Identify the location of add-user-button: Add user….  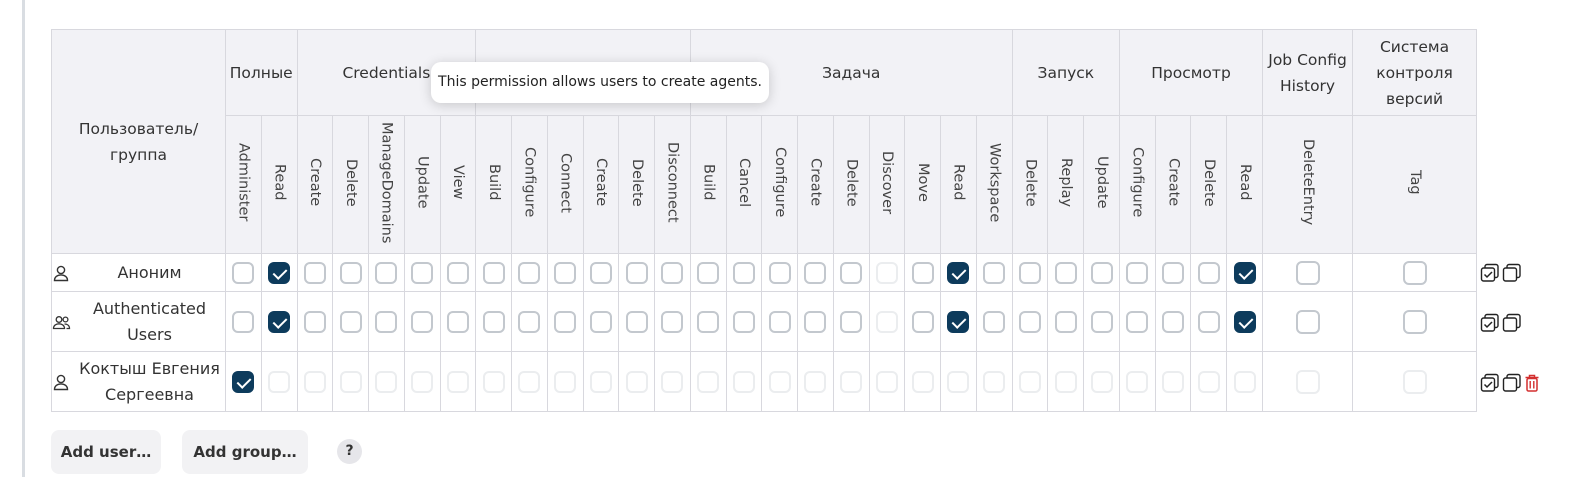
(106, 452).